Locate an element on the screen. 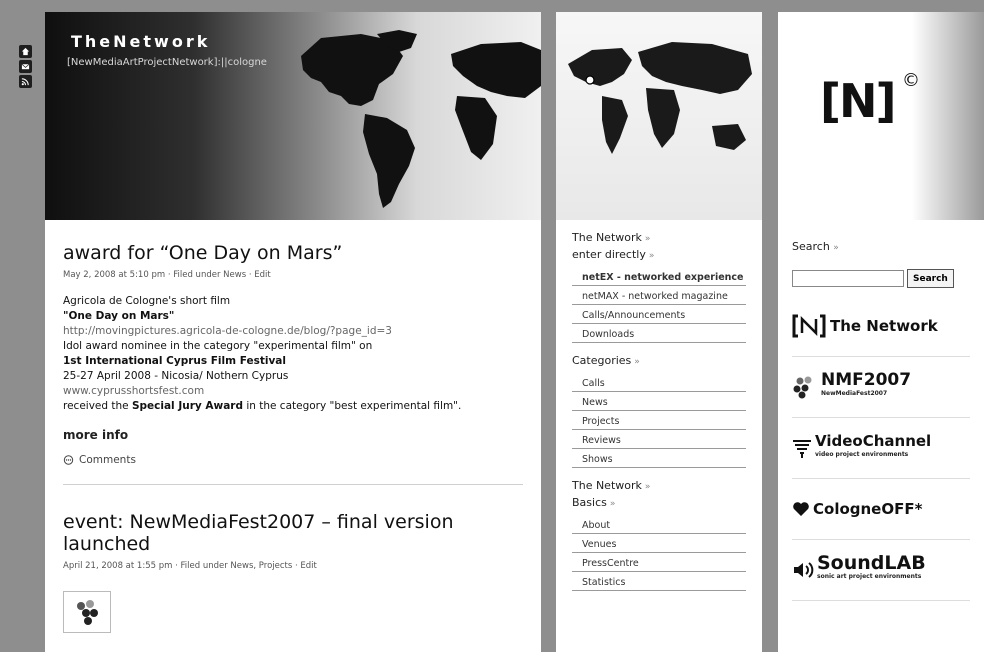 The width and height of the screenshot is (984, 652). search-form: Search is located at coordinates (888, 278).